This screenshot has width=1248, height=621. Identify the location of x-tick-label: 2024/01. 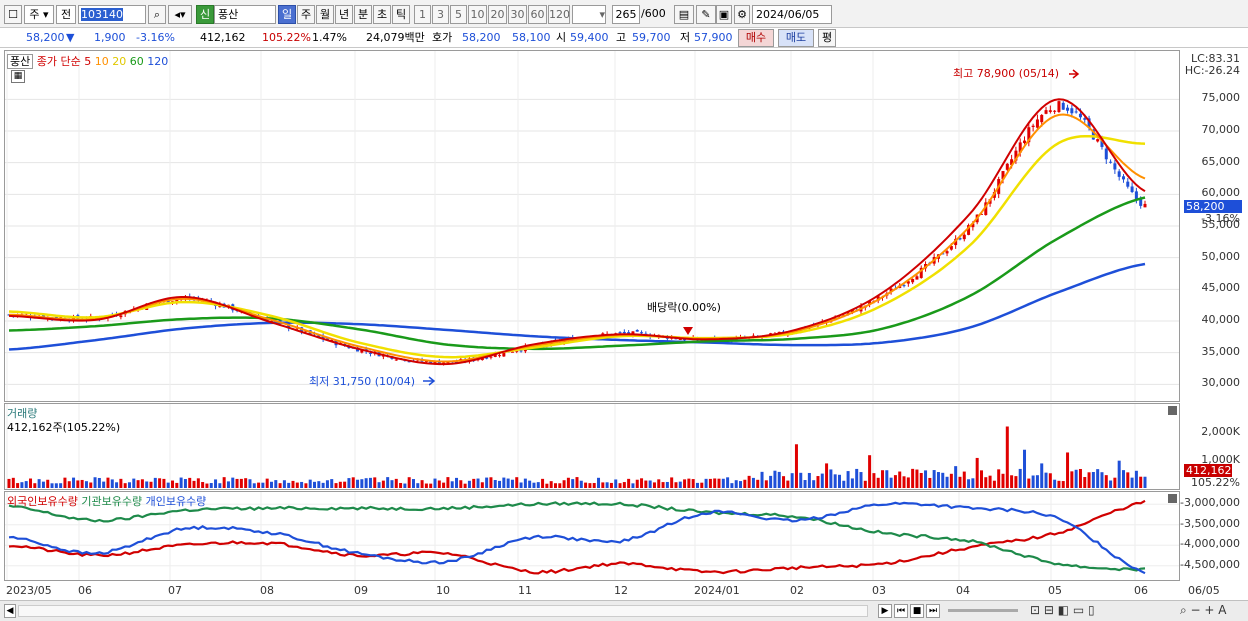
(717, 590).